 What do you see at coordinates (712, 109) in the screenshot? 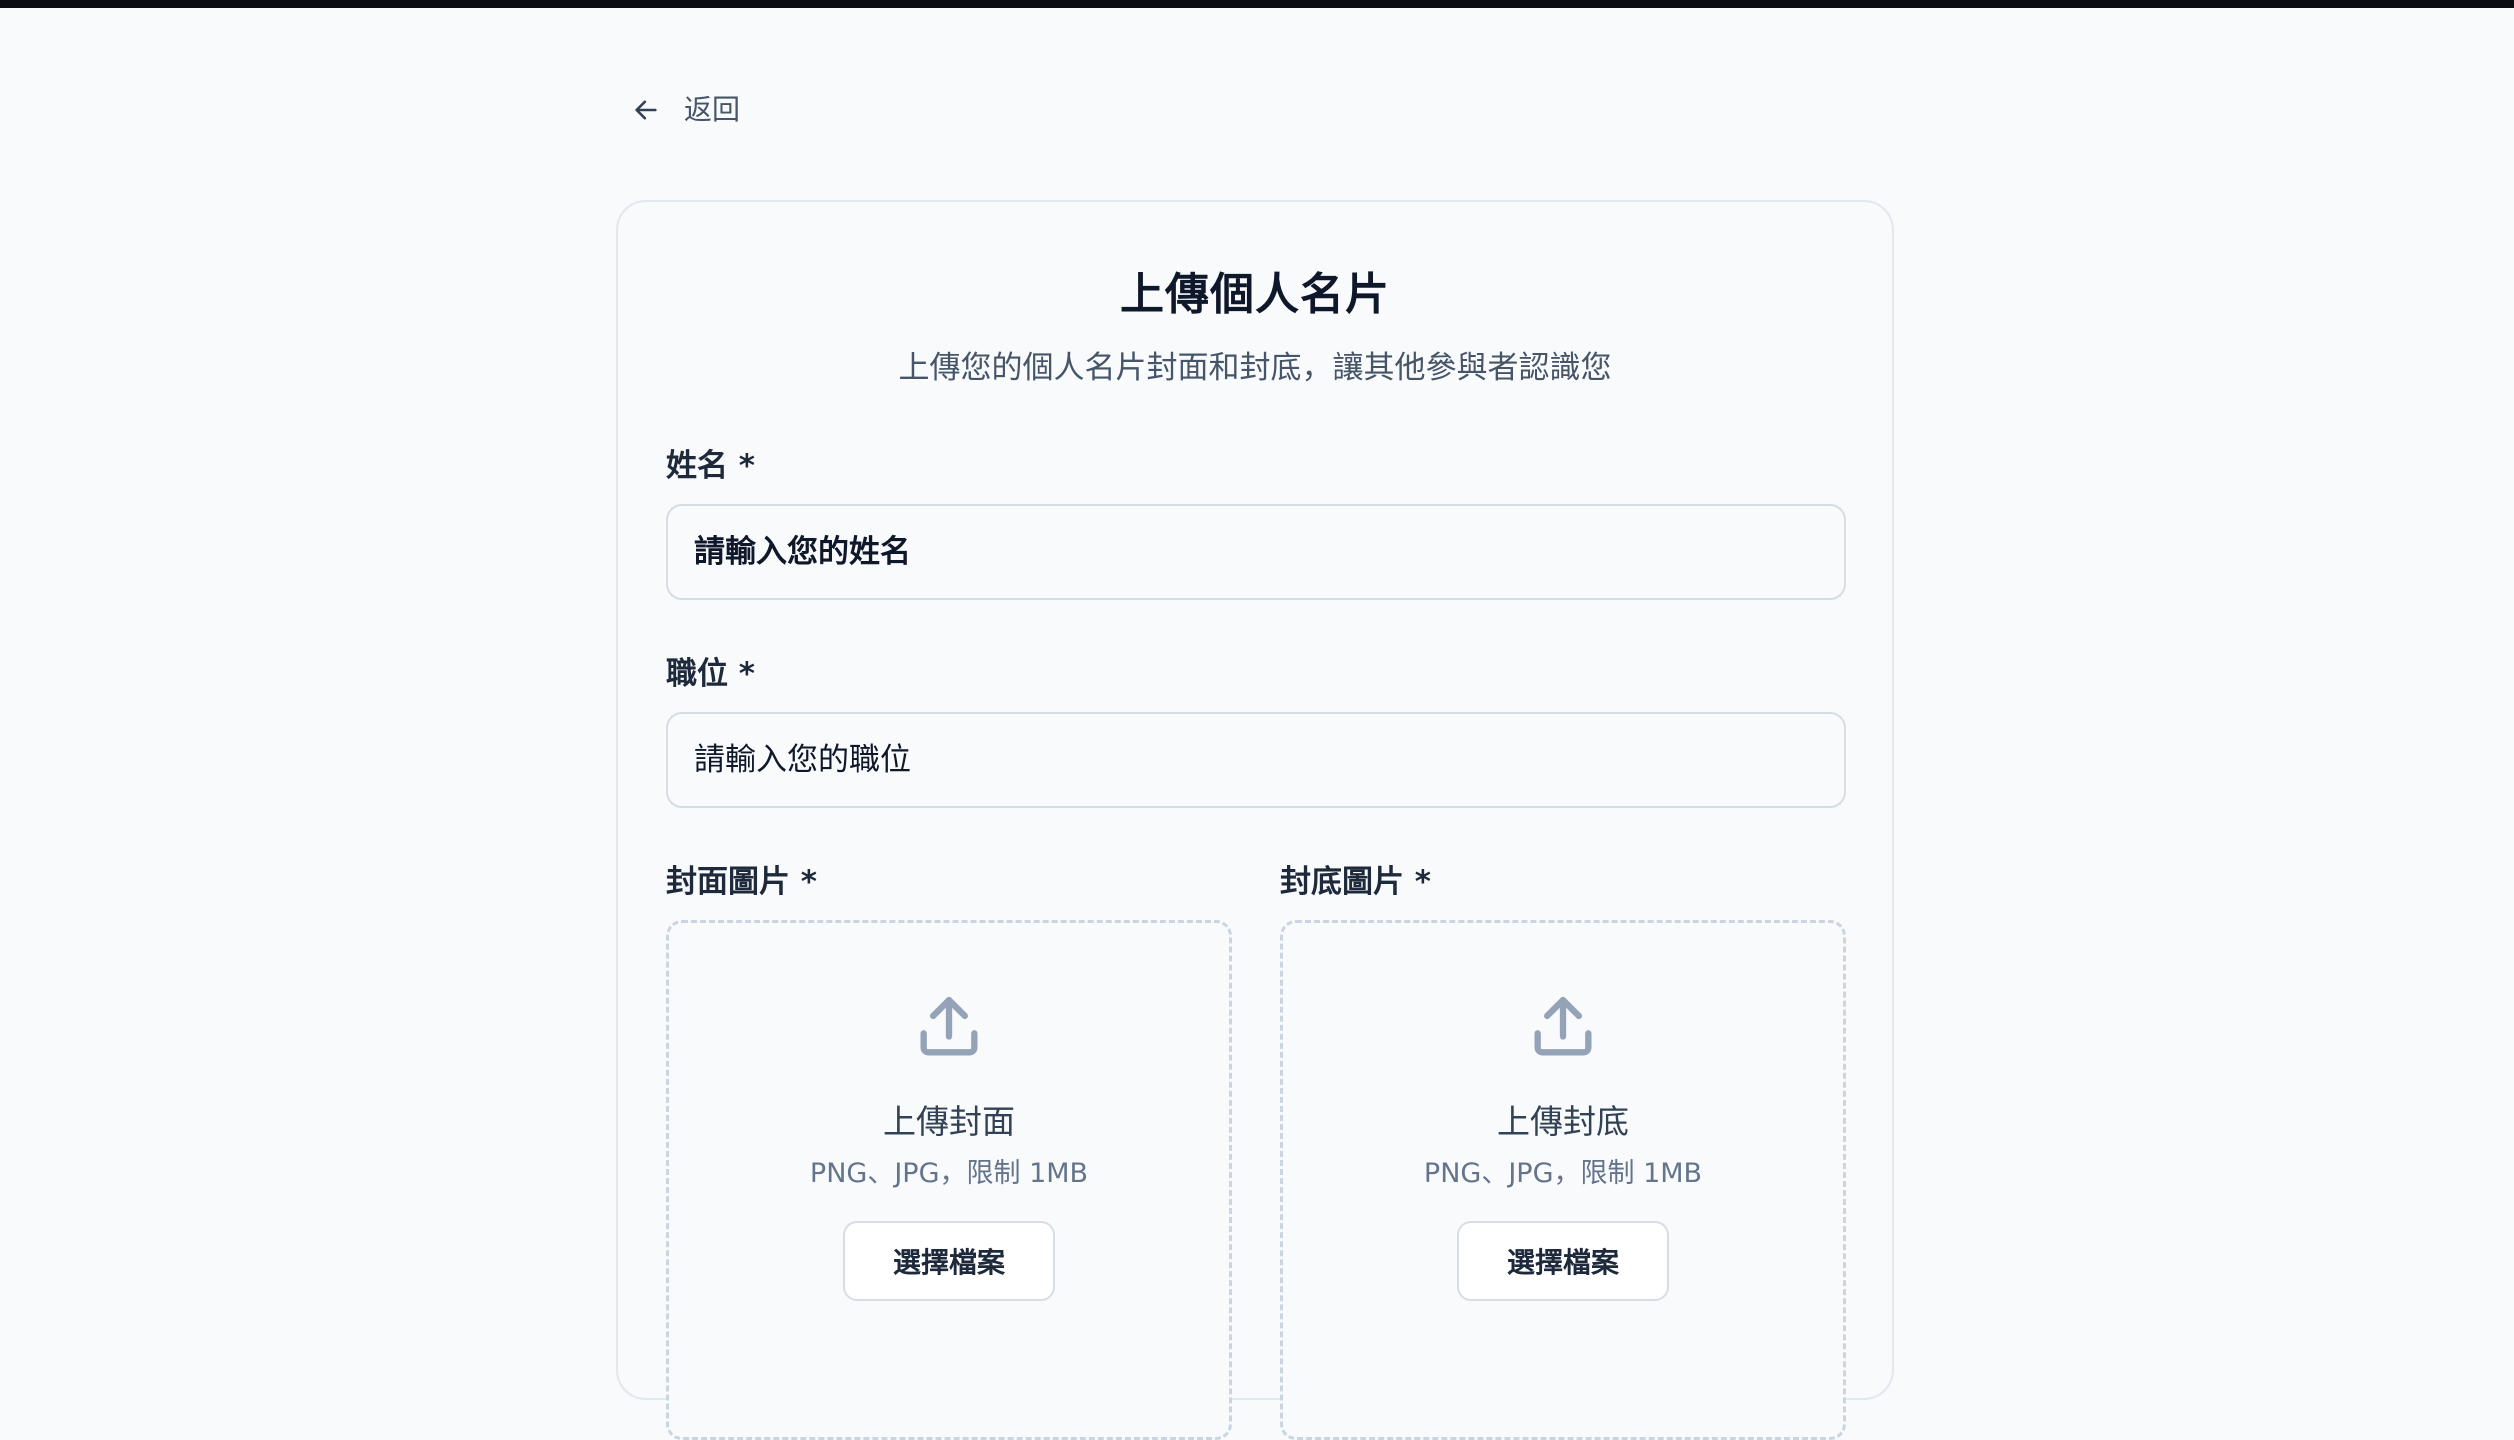
I see `back-link-label: 返回` at bounding box center [712, 109].